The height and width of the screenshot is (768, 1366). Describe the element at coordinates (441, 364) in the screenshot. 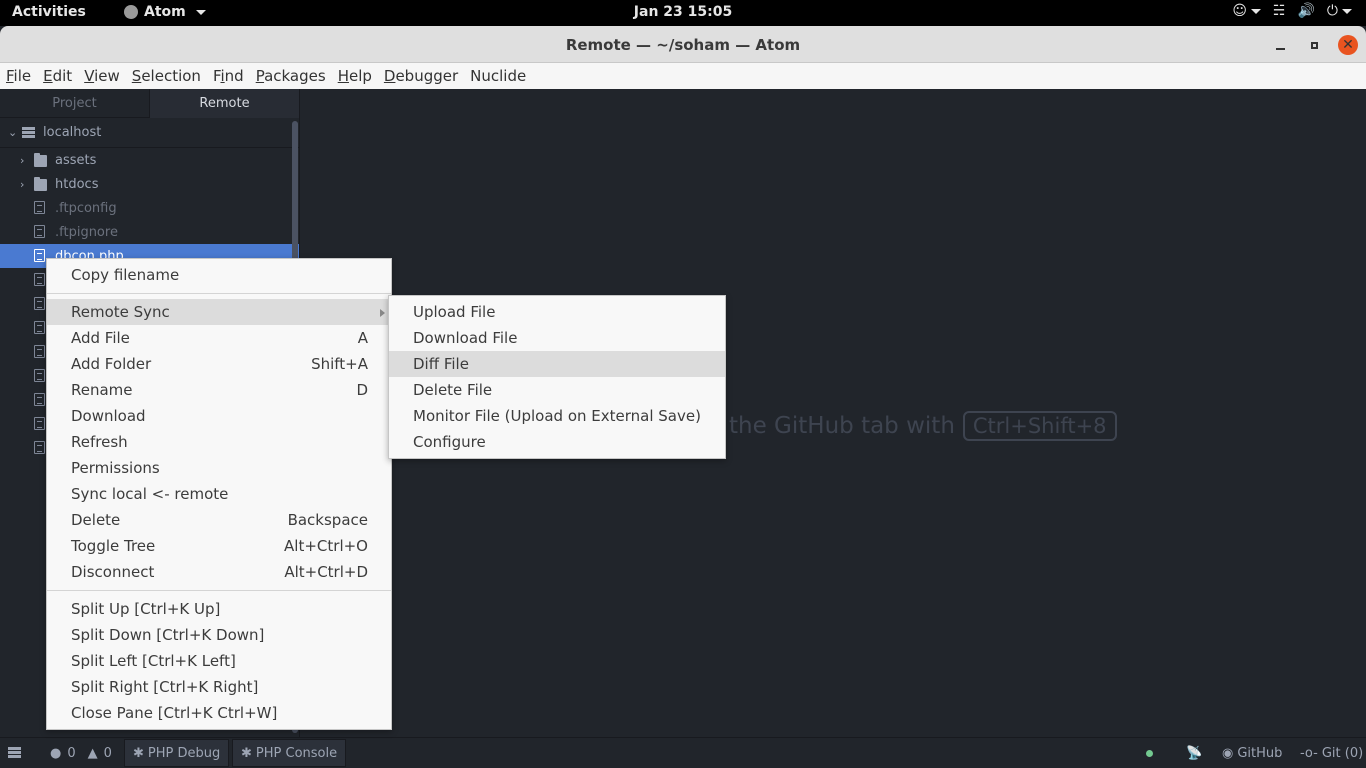

I see `menu-item-label: Diff File` at that location.